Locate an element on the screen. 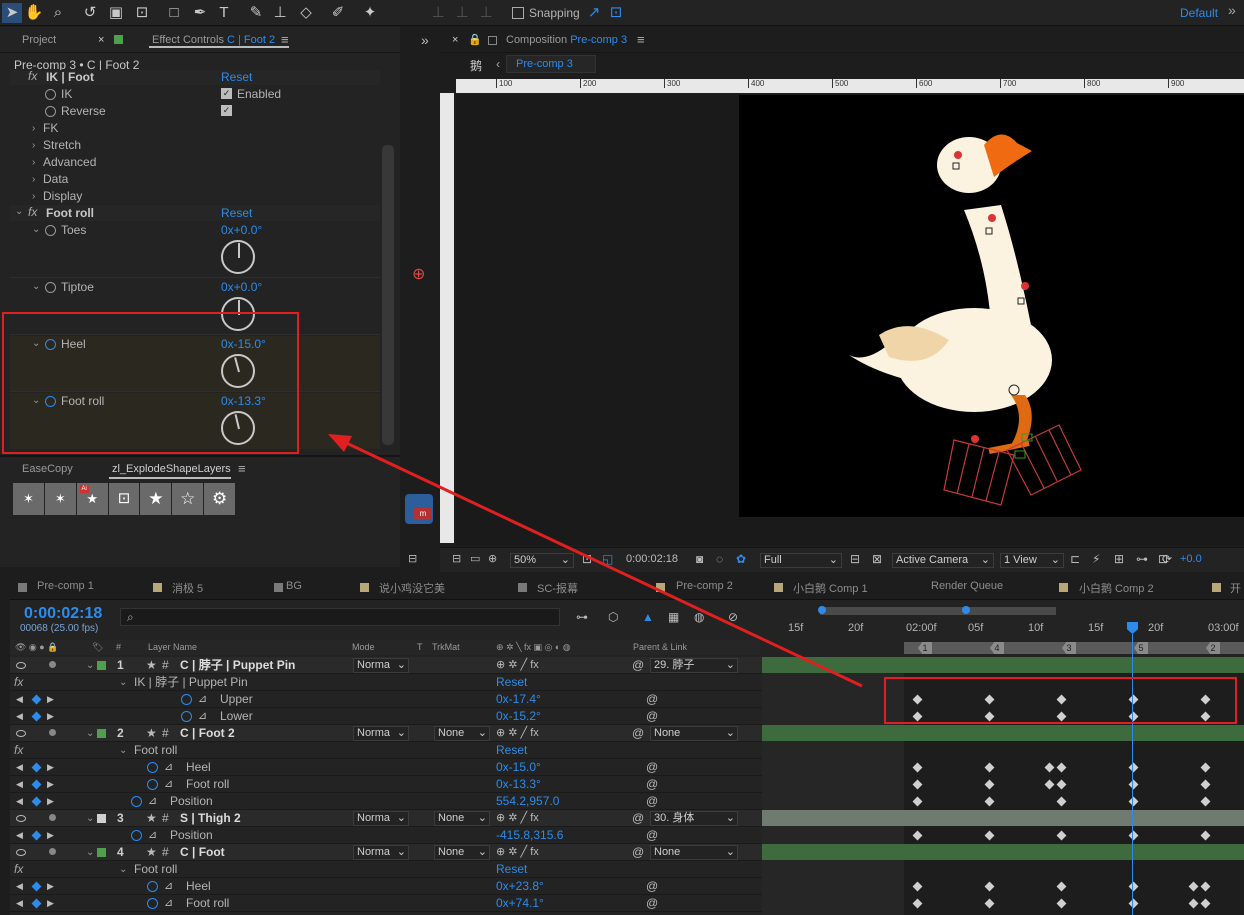 The width and height of the screenshot is (1244, 915). label-swatch is located at coordinates (101, 733).